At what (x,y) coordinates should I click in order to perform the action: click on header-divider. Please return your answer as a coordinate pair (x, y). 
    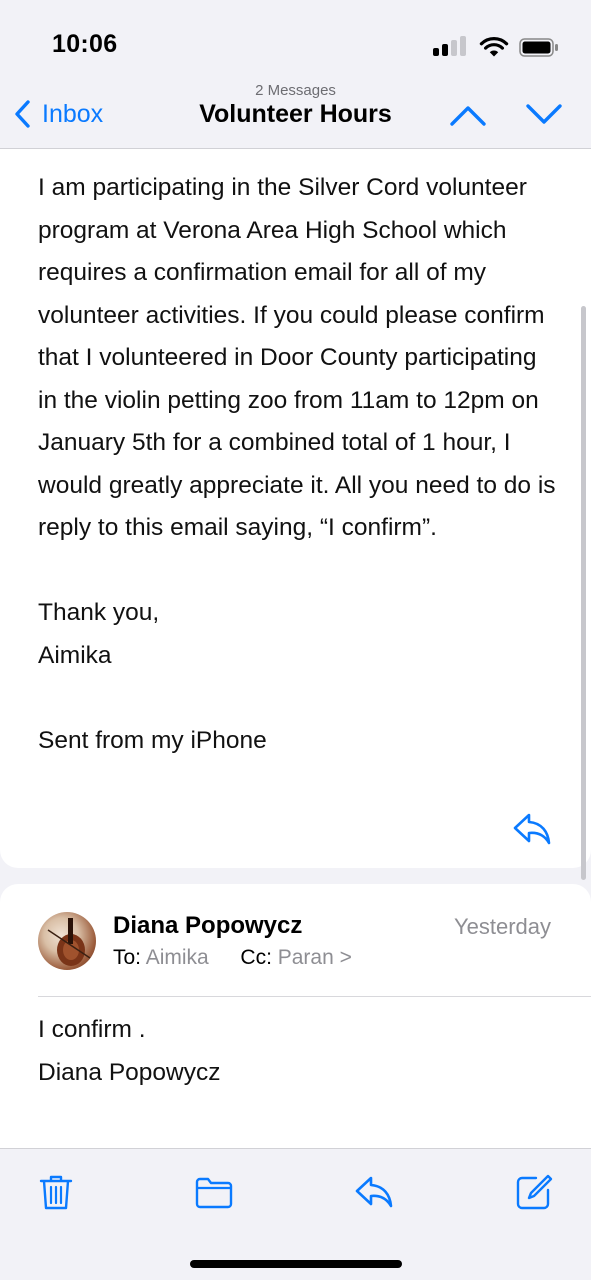
    Looking at the image, I should click on (314, 996).